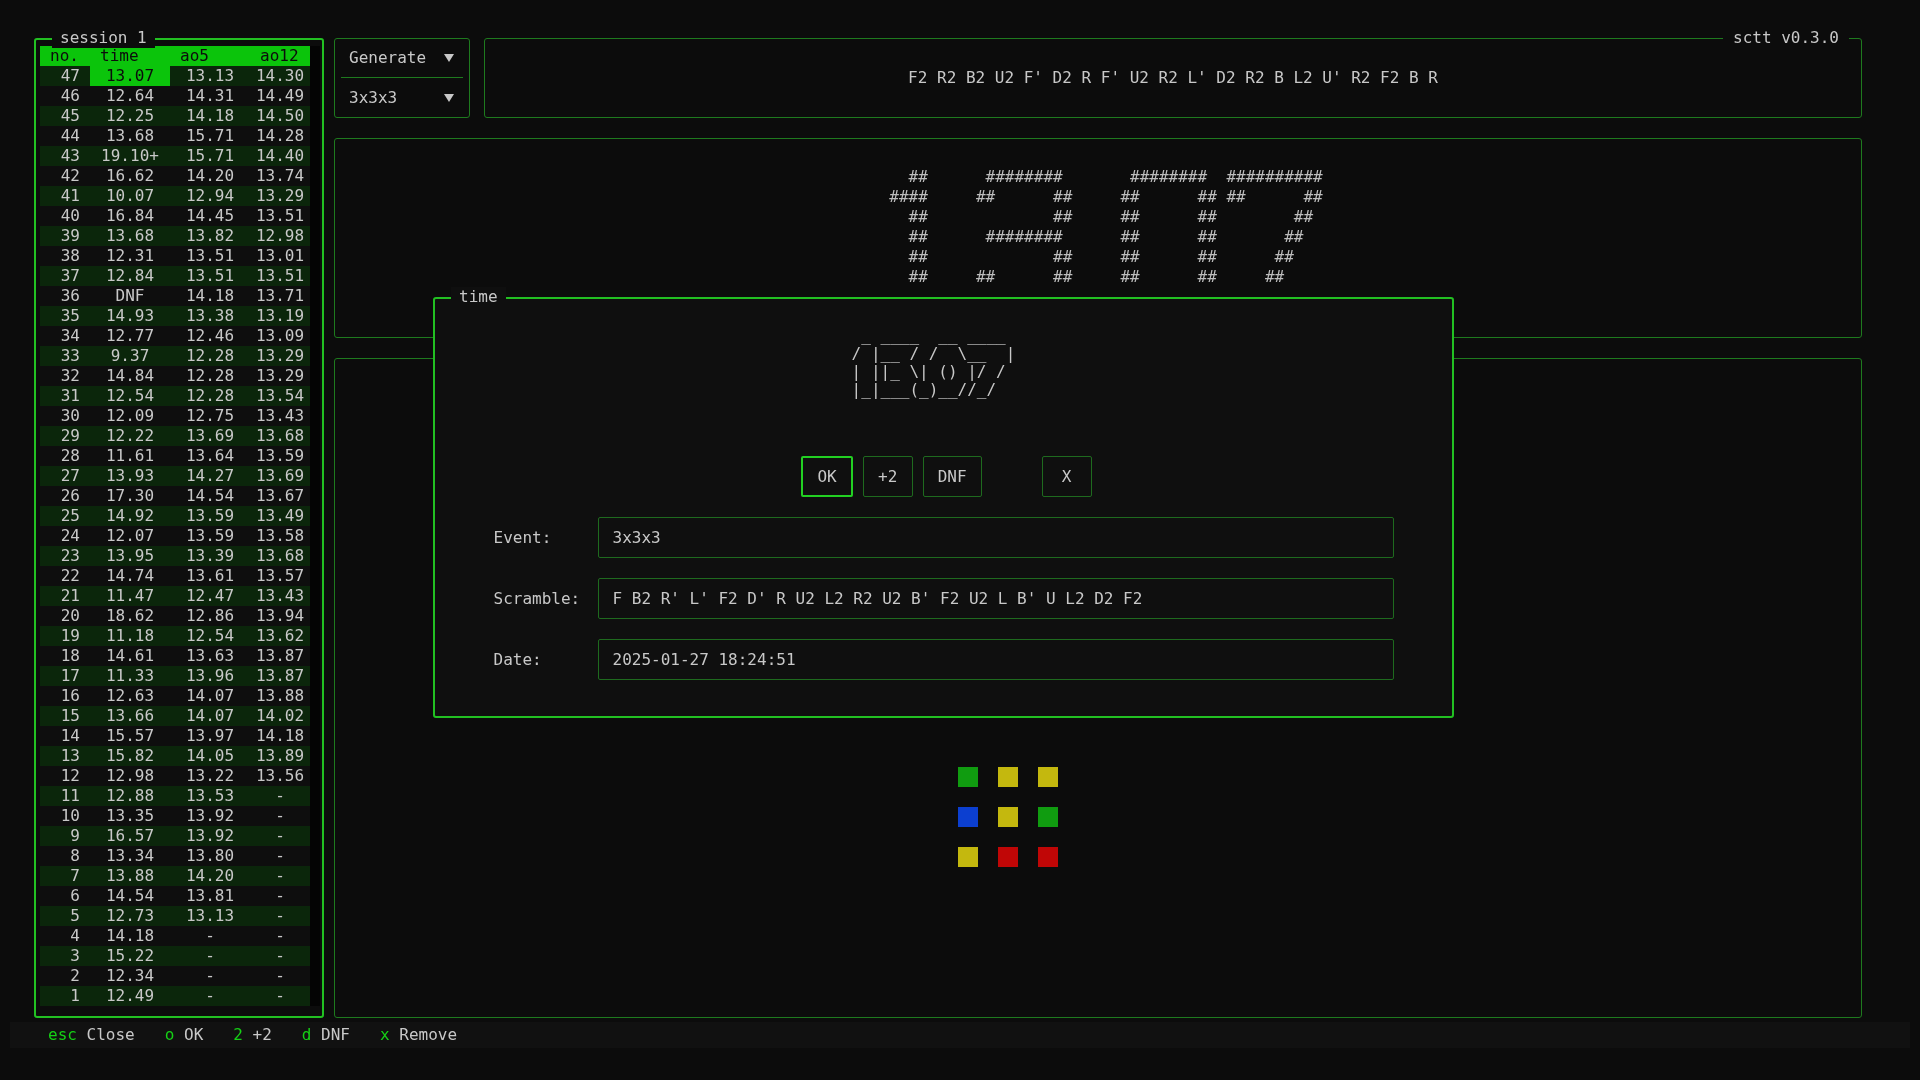 This screenshot has width=1920, height=1080. I want to click on table-row: 21 11.47 12.47 13.43, so click(175, 596).